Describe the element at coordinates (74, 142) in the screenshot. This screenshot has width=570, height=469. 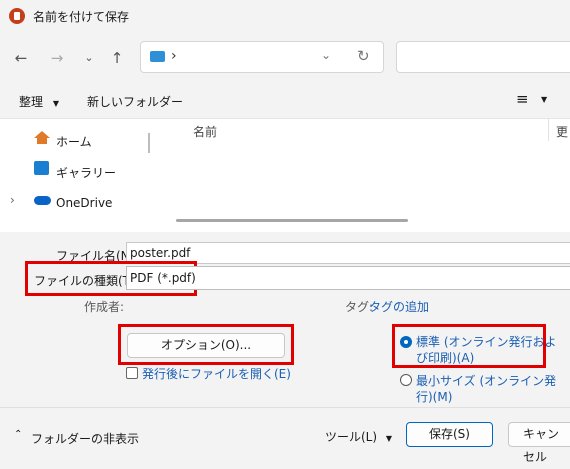
I see `sidebar-item-label: ホーム` at that location.